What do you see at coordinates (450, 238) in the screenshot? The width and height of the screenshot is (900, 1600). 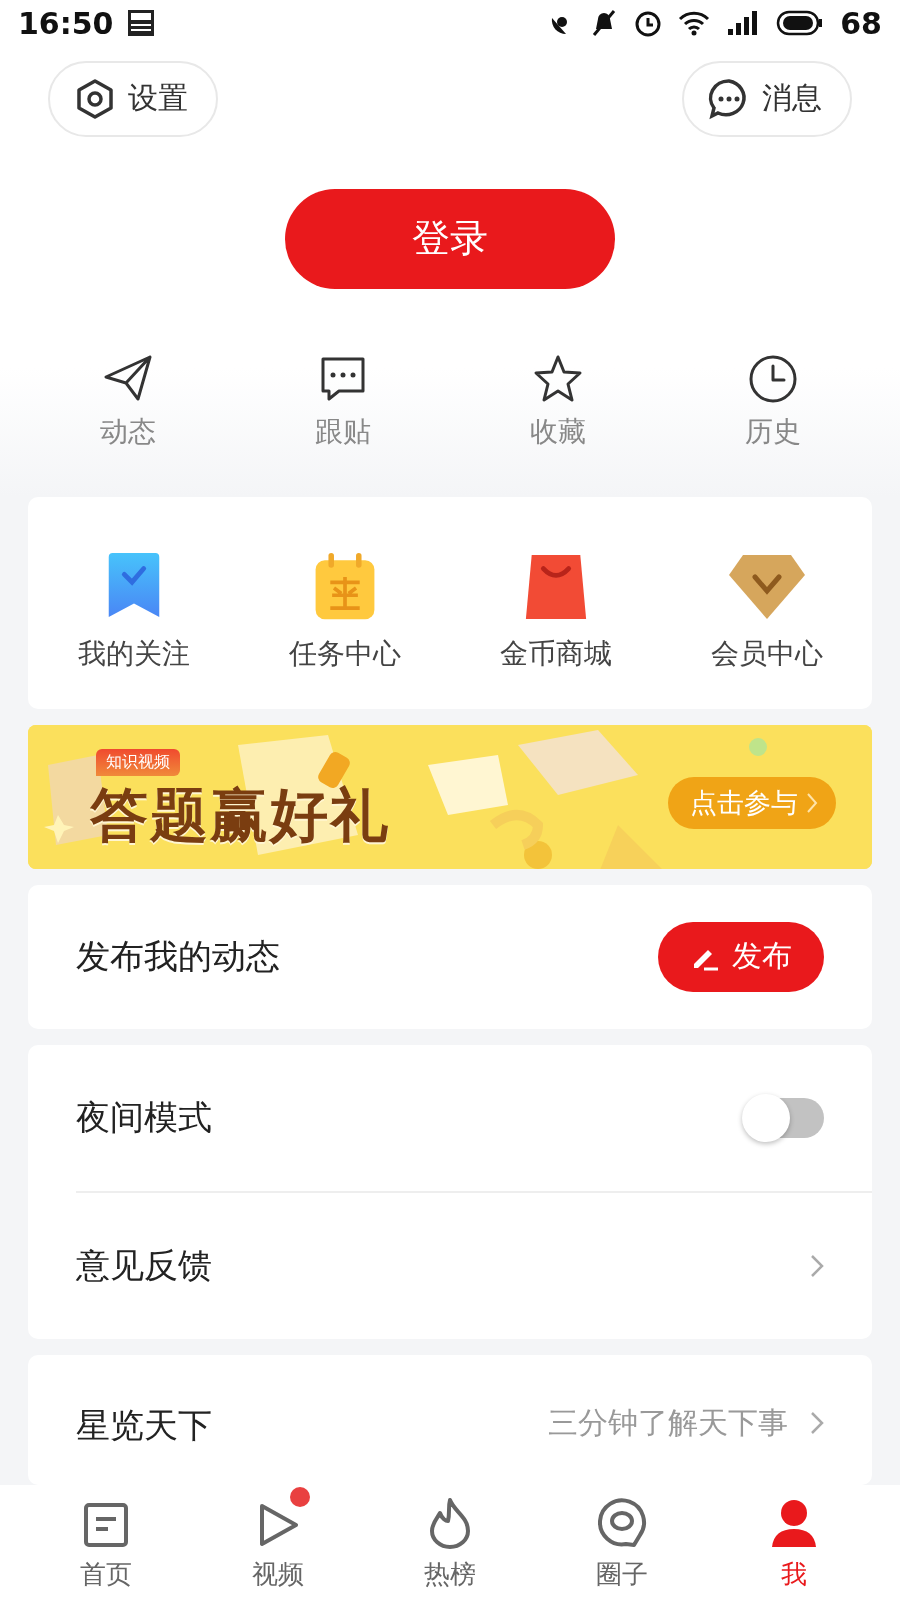 I see `login-button: 登录` at bounding box center [450, 238].